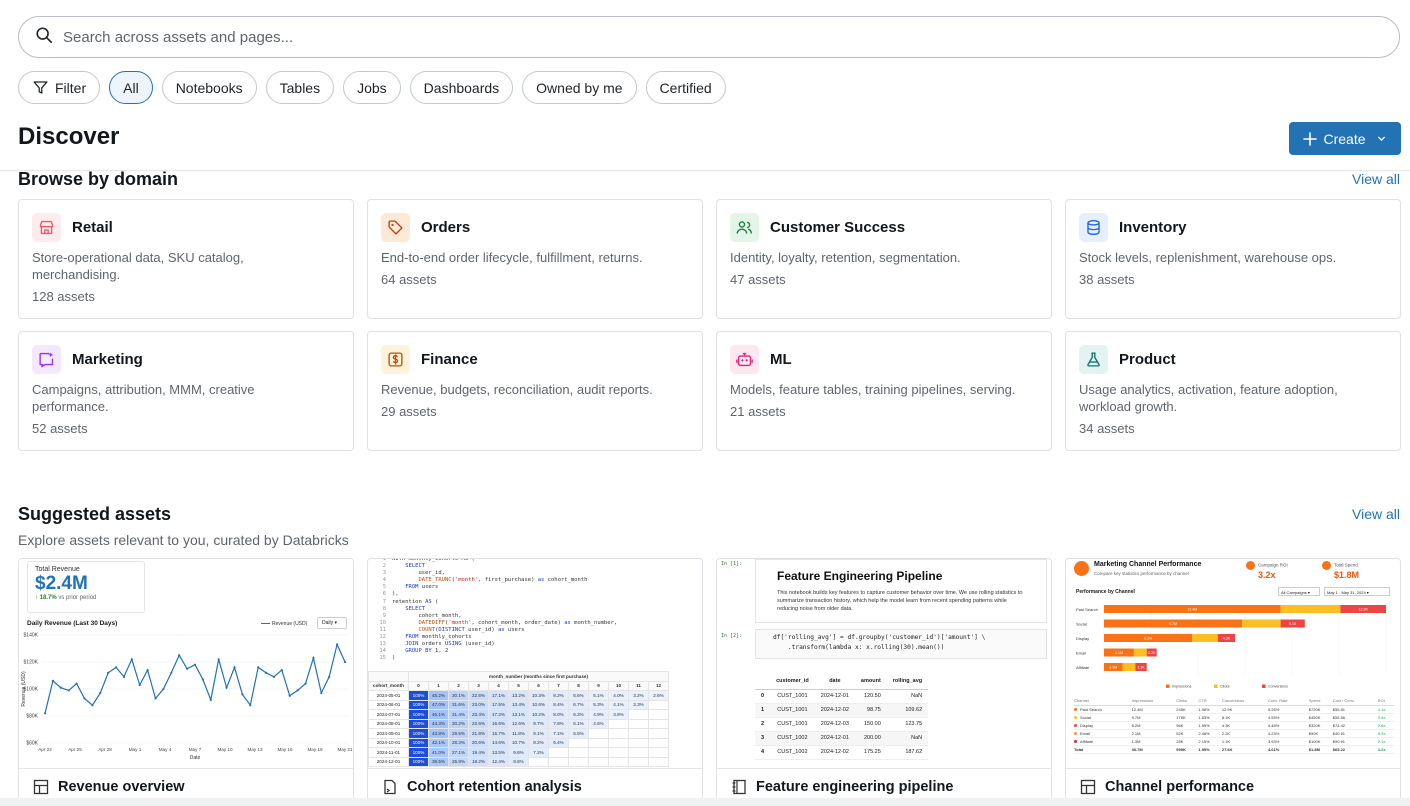 Image resolution: width=1410 pixels, height=806 pixels. What do you see at coordinates (107, 359) in the screenshot?
I see `domain-name: Marketing` at bounding box center [107, 359].